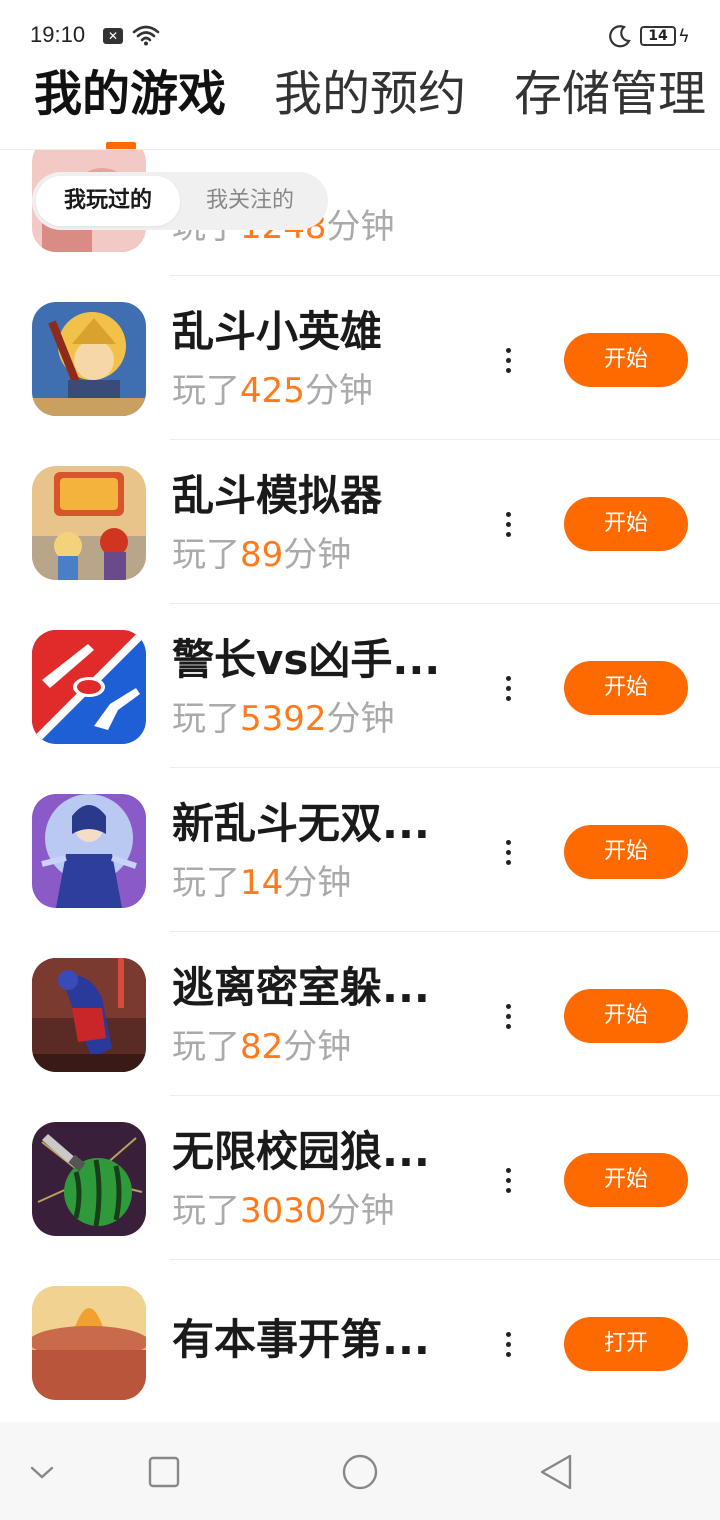 This screenshot has height=1520, width=720. I want to click on battery-icon: 14, so click(658, 36).